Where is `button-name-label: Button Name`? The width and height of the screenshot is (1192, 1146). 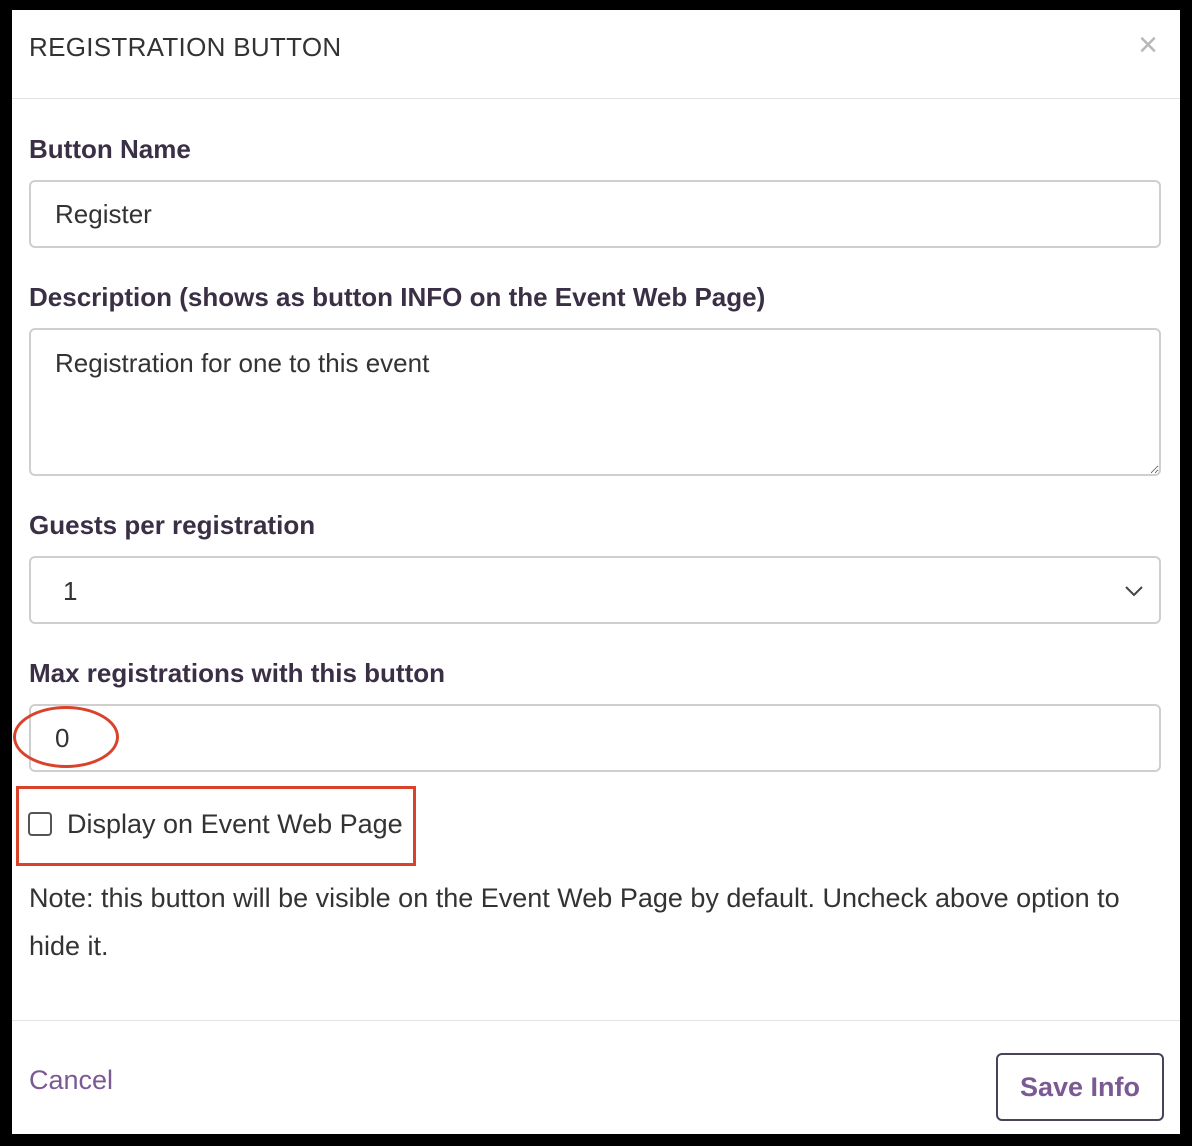
button-name-label: Button Name is located at coordinates (110, 149).